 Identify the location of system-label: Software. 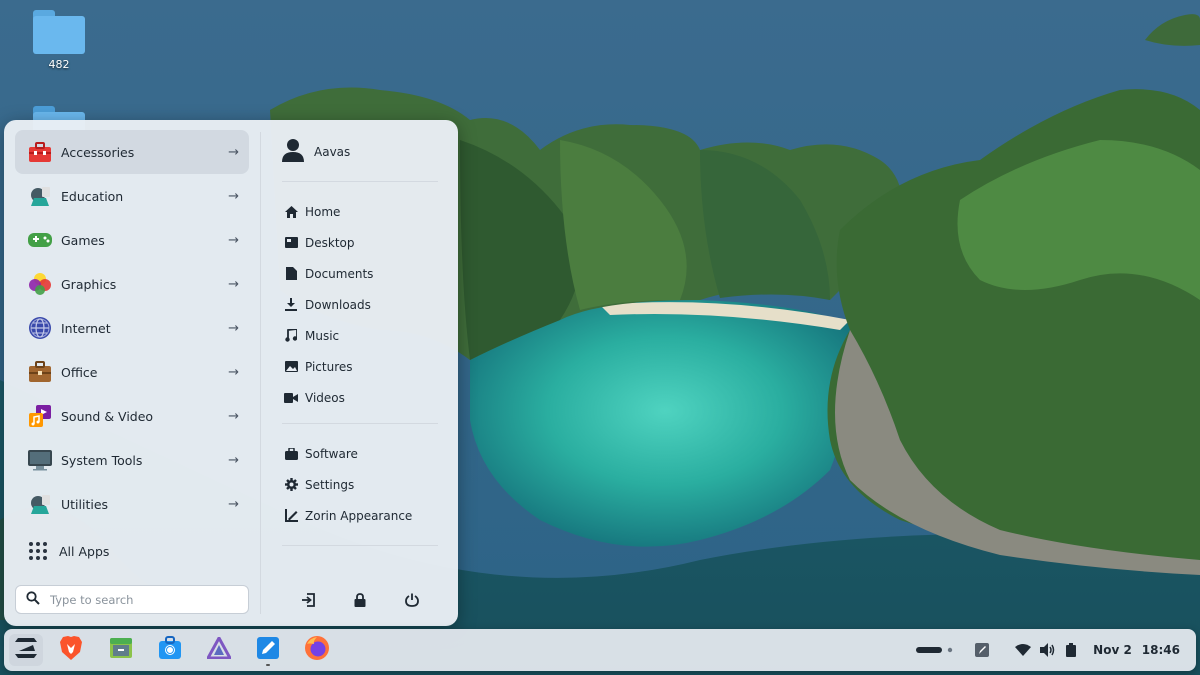
(331, 453).